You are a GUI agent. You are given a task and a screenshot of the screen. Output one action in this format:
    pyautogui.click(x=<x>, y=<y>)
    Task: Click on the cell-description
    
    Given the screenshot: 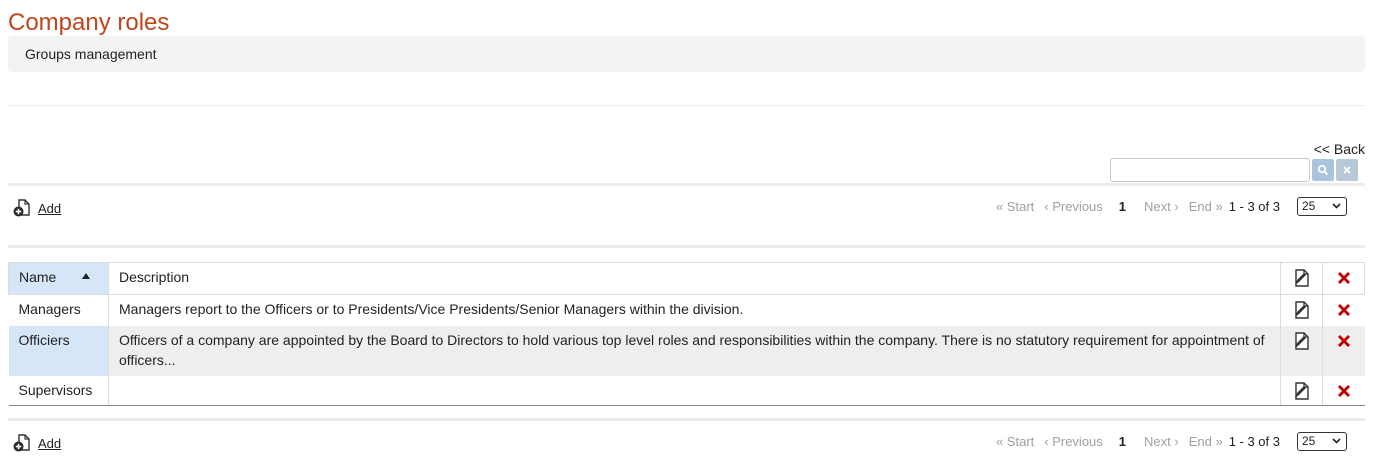 What is the action you would take?
    pyautogui.click(x=694, y=390)
    